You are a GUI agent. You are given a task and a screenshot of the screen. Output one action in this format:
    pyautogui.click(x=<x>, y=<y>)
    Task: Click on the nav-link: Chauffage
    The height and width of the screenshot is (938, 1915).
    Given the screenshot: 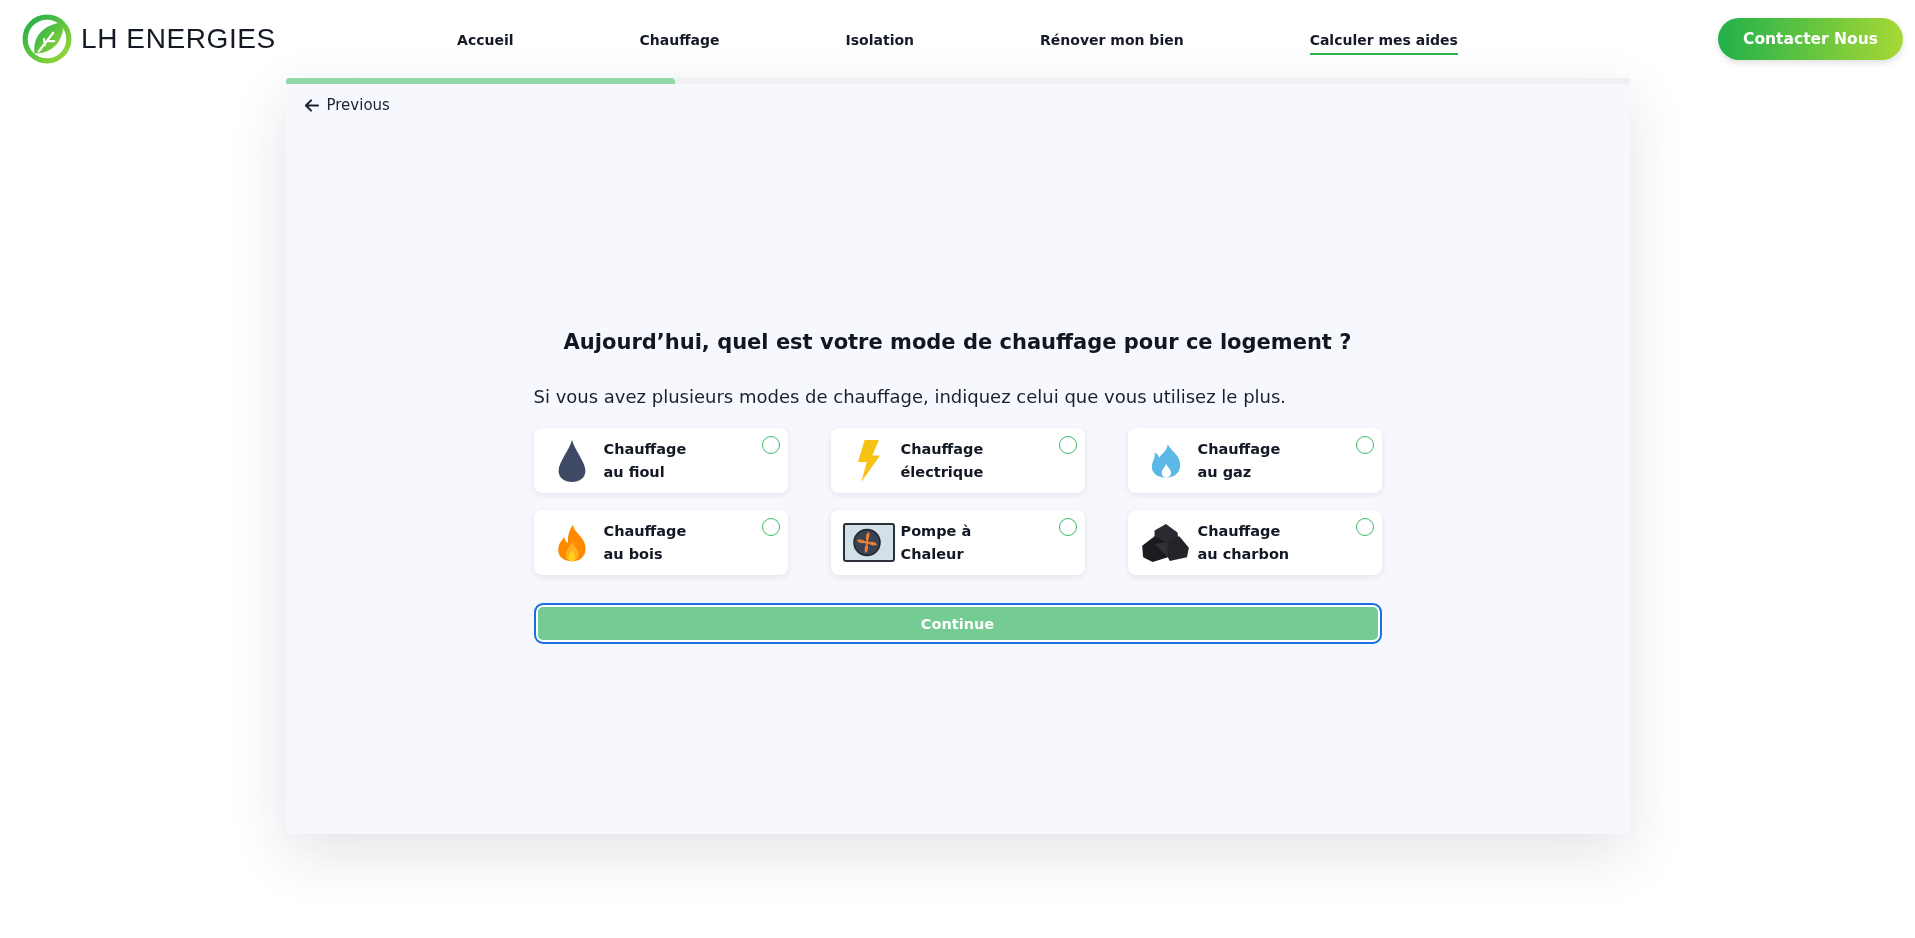 What is the action you would take?
    pyautogui.click(x=679, y=41)
    